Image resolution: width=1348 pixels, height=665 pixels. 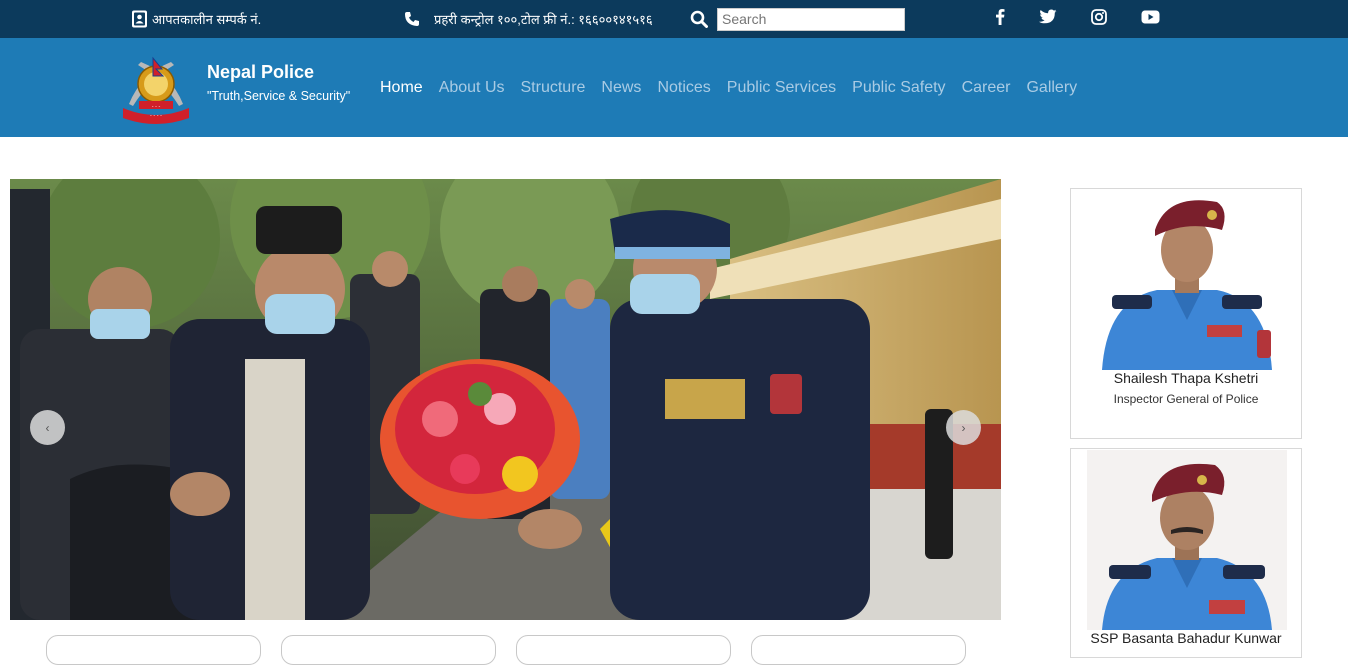 What do you see at coordinates (781, 88) in the screenshot?
I see `nav-item-public-services: Public Services` at bounding box center [781, 88].